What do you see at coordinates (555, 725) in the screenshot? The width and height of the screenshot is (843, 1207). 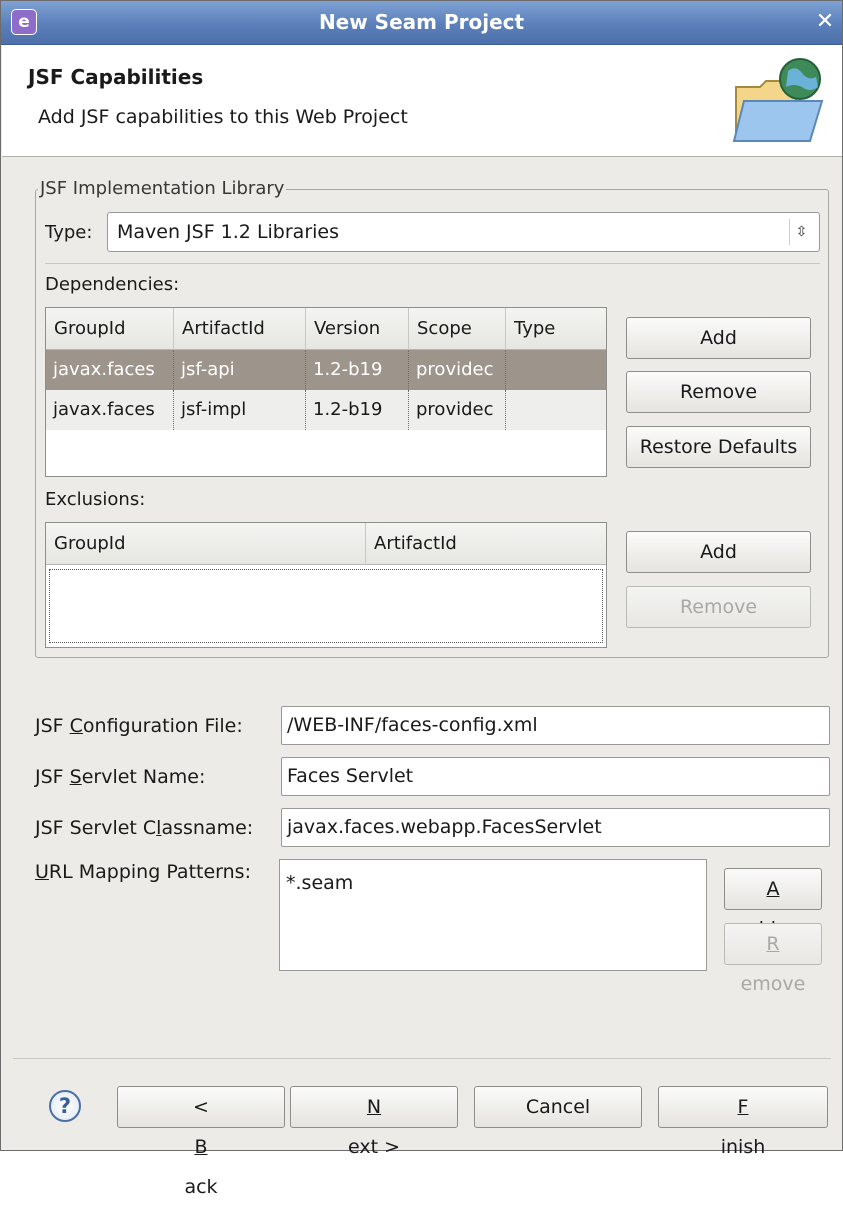 I see `config-file-input: /WEB-INF/faces-config.xml` at bounding box center [555, 725].